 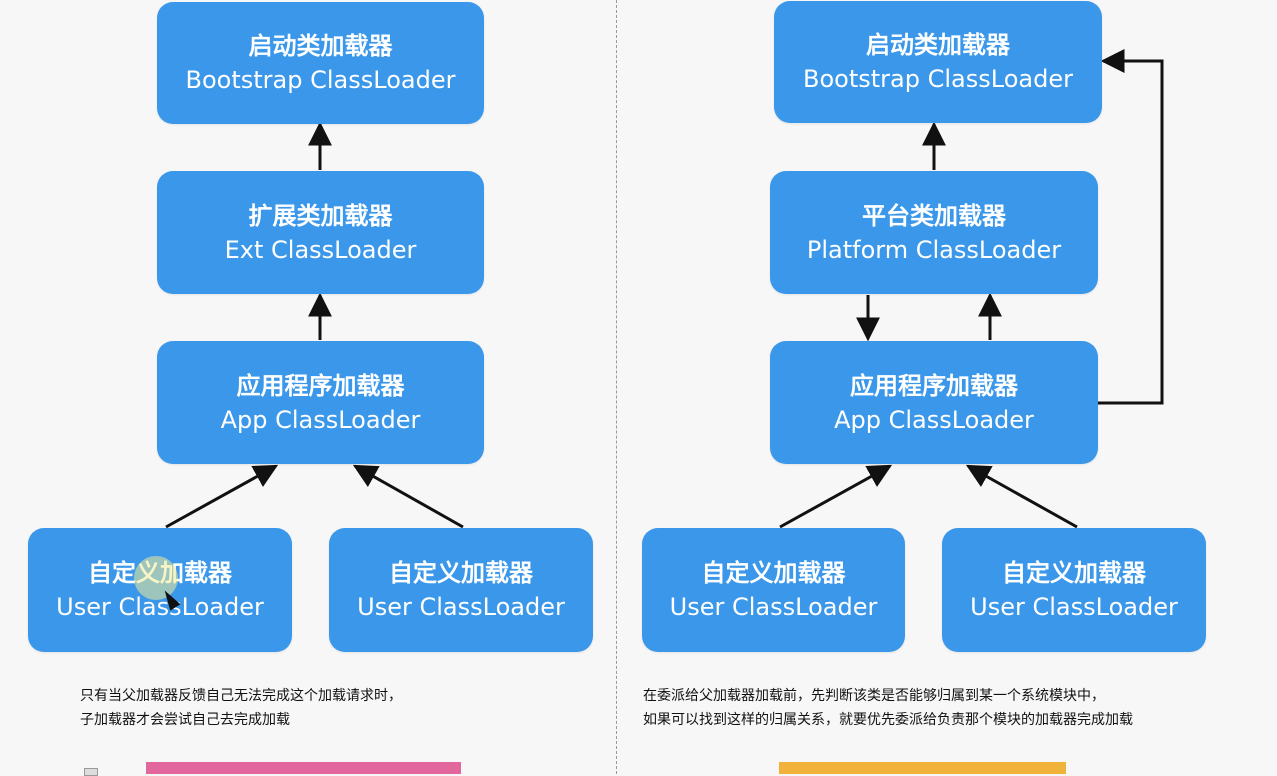 I want to click on right-platform-loader-box: 平台类加载器 Platform ClassLoader, so click(x=934, y=232).